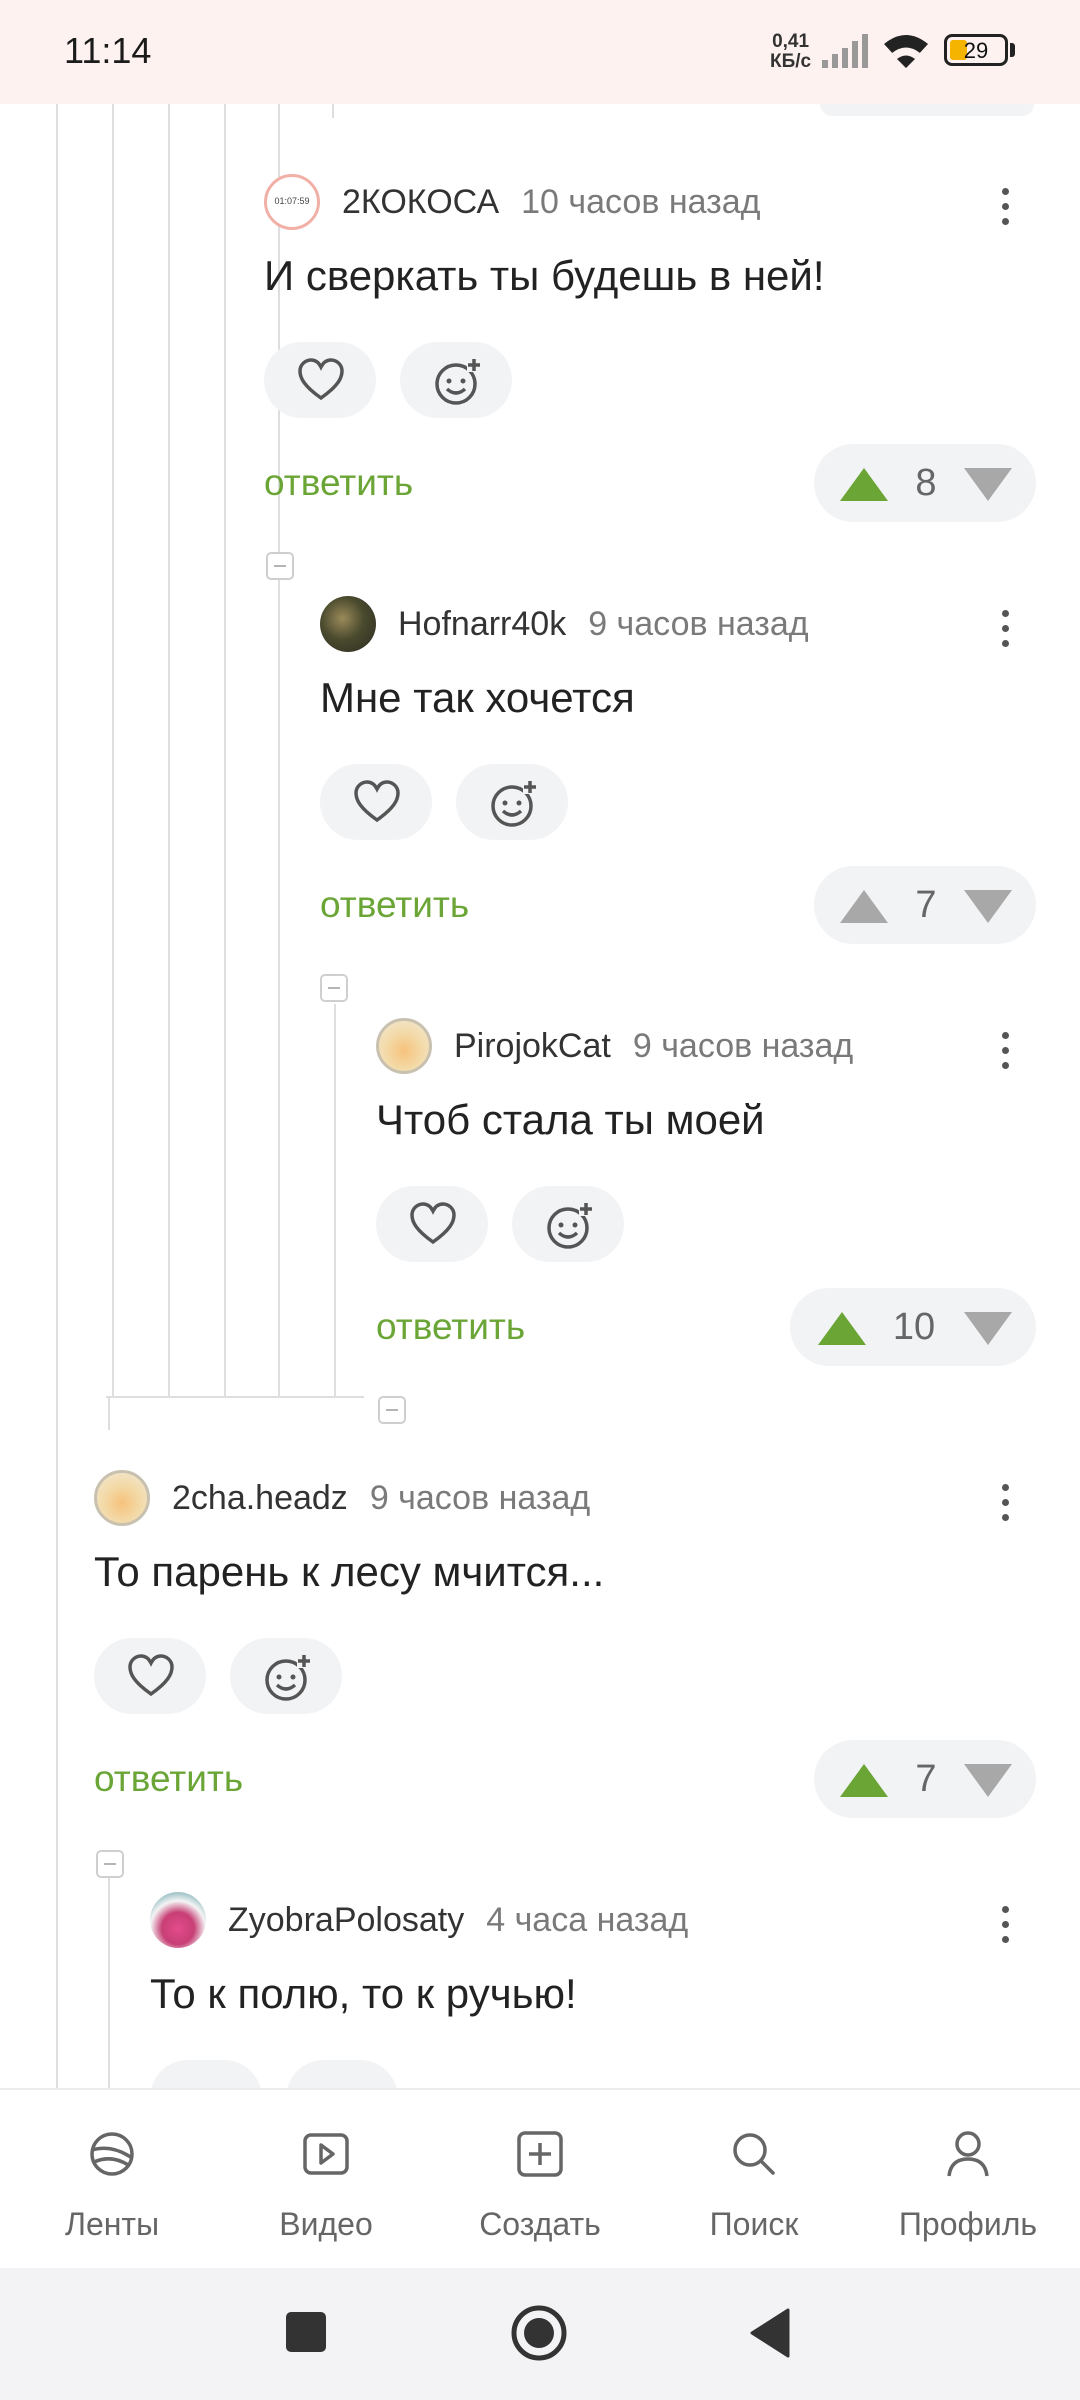  I want to click on comment-header: 2cha.headz 9 часов назад, so click(342, 1498).